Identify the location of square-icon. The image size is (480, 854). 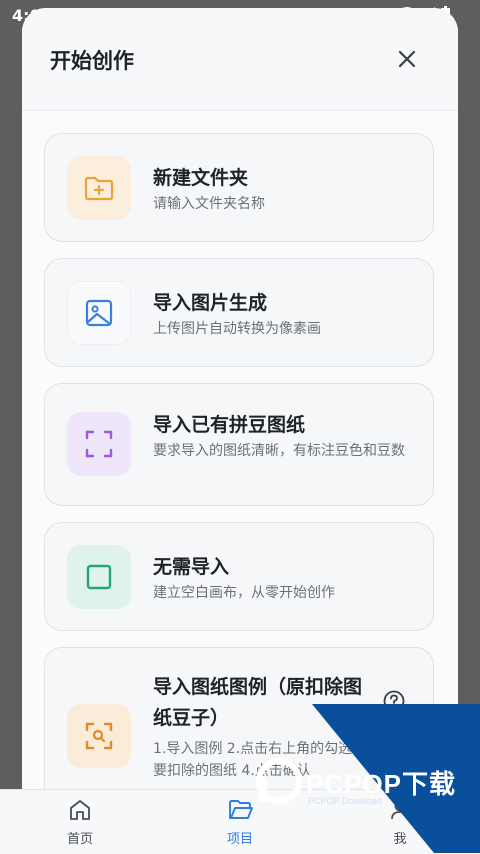
(99, 577).